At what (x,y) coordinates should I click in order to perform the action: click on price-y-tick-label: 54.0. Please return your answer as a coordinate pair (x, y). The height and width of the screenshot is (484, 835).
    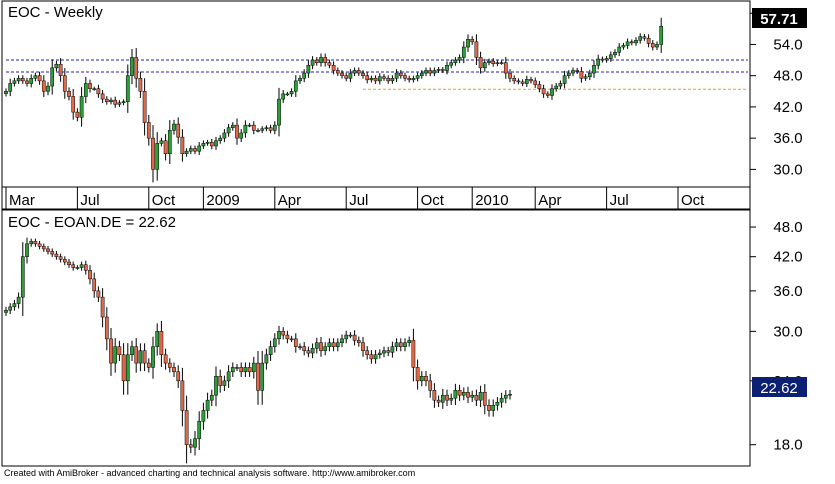
    Looking at the image, I should click on (787, 44).